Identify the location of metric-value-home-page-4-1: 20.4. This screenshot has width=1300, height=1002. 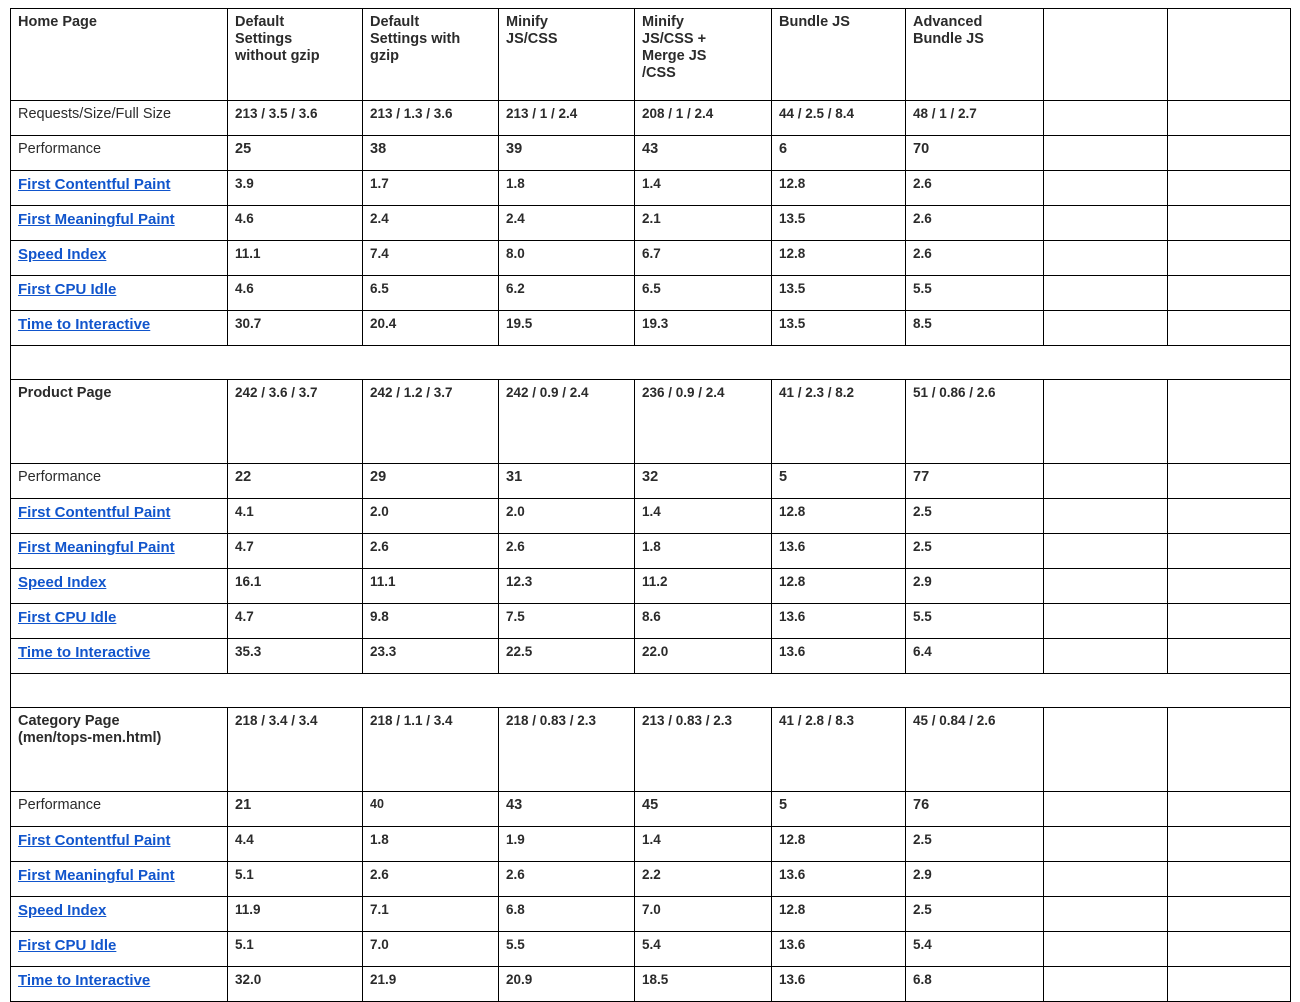
(430, 328).